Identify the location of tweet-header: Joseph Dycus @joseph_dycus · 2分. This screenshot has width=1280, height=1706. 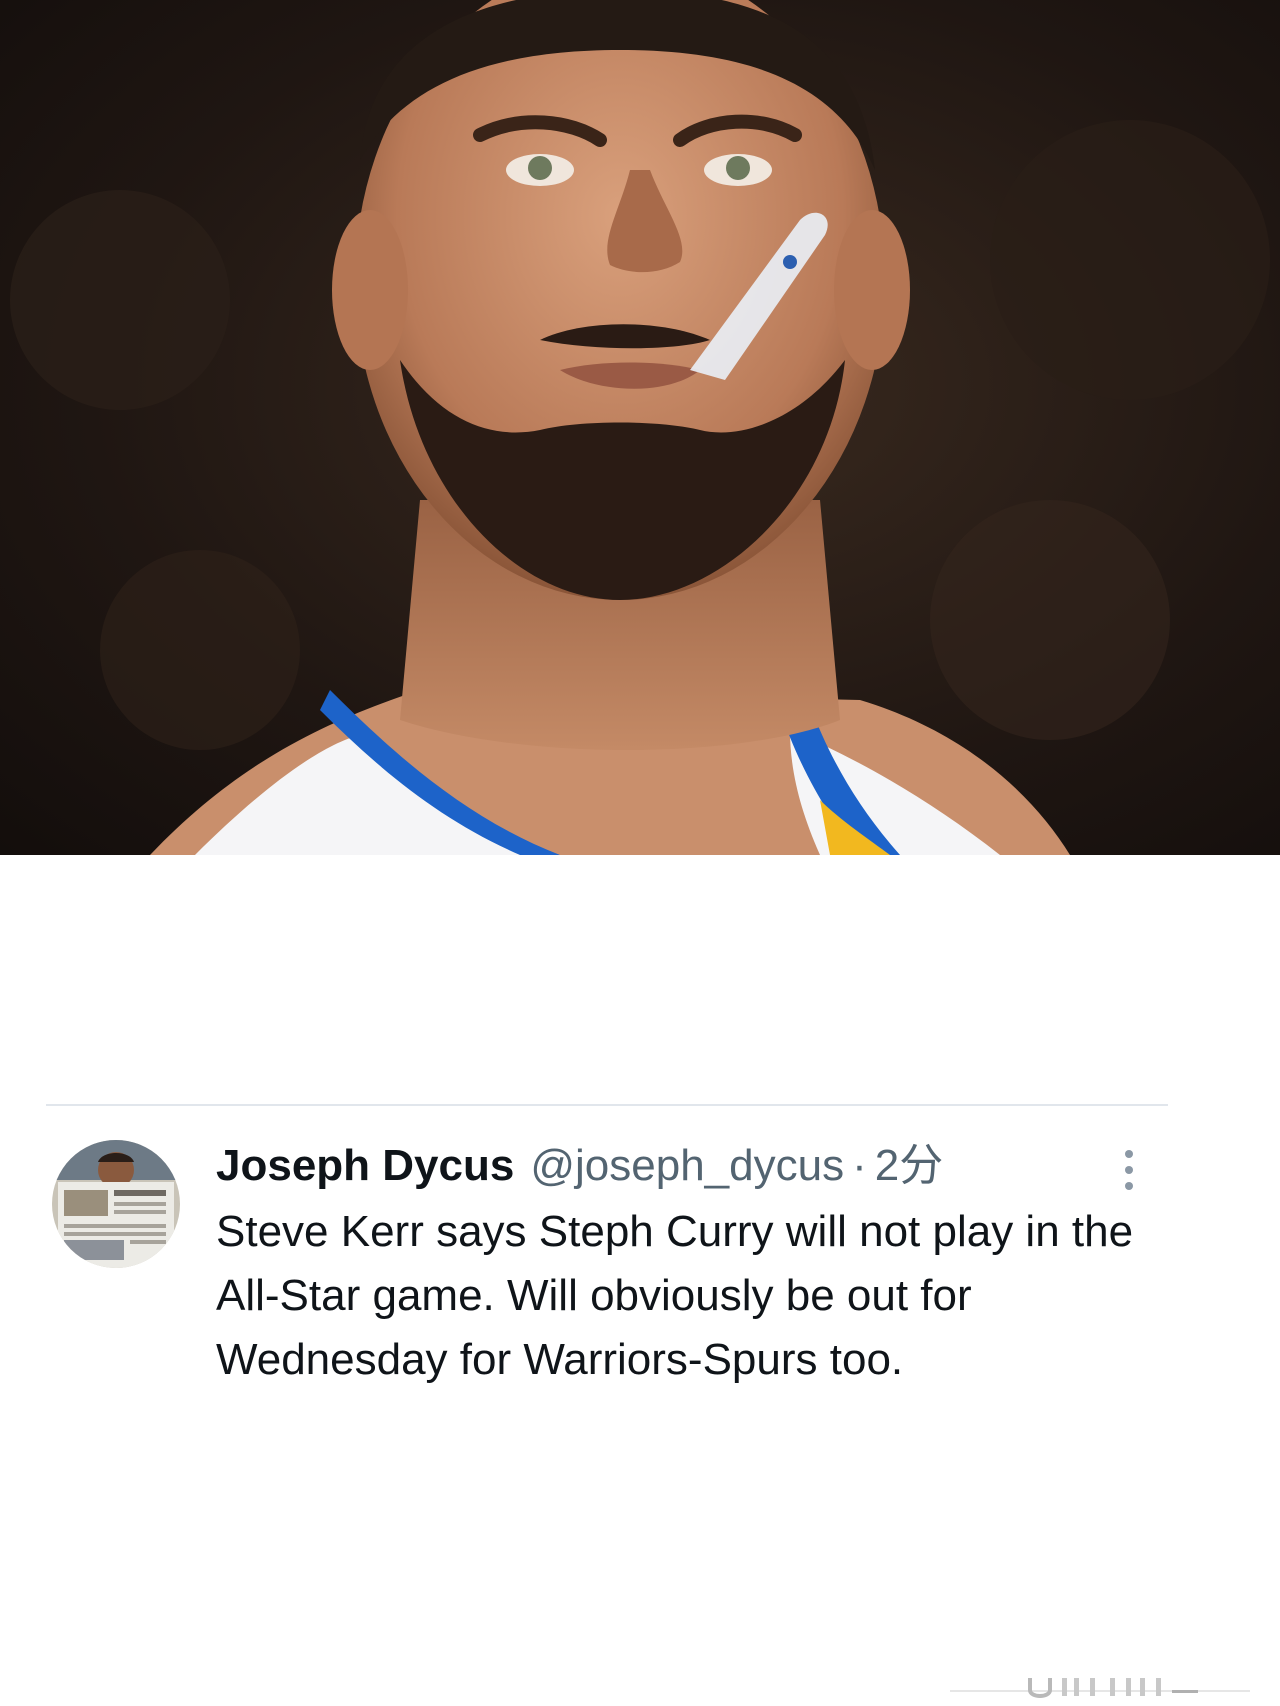
(579, 1166).